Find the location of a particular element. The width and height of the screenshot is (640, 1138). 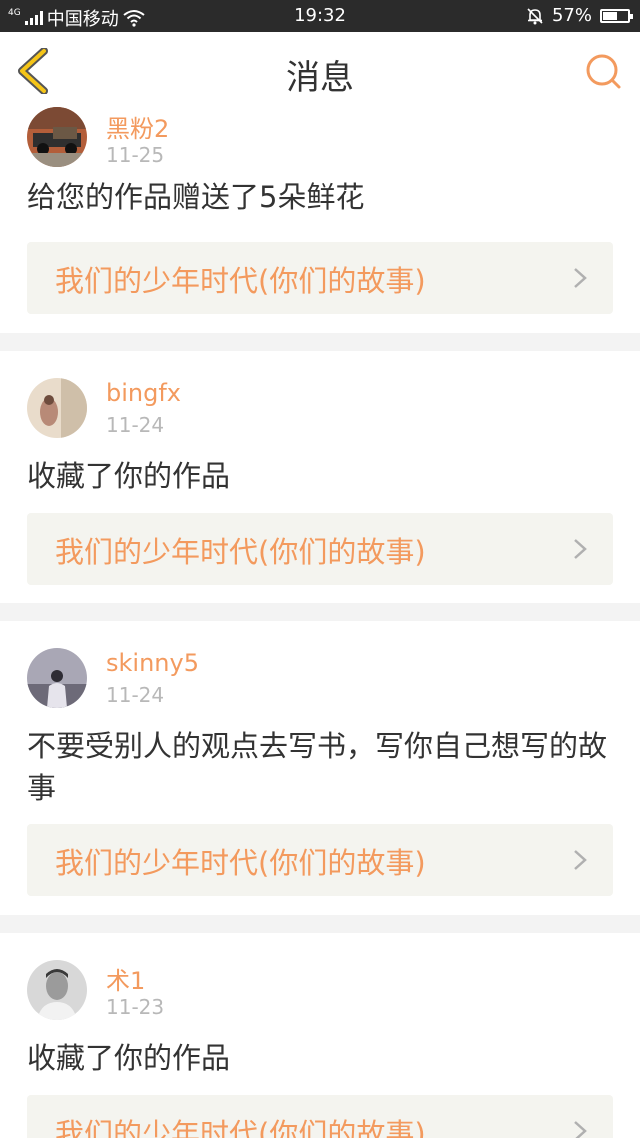

car-photo-icon is located at coordinates (57, 137).